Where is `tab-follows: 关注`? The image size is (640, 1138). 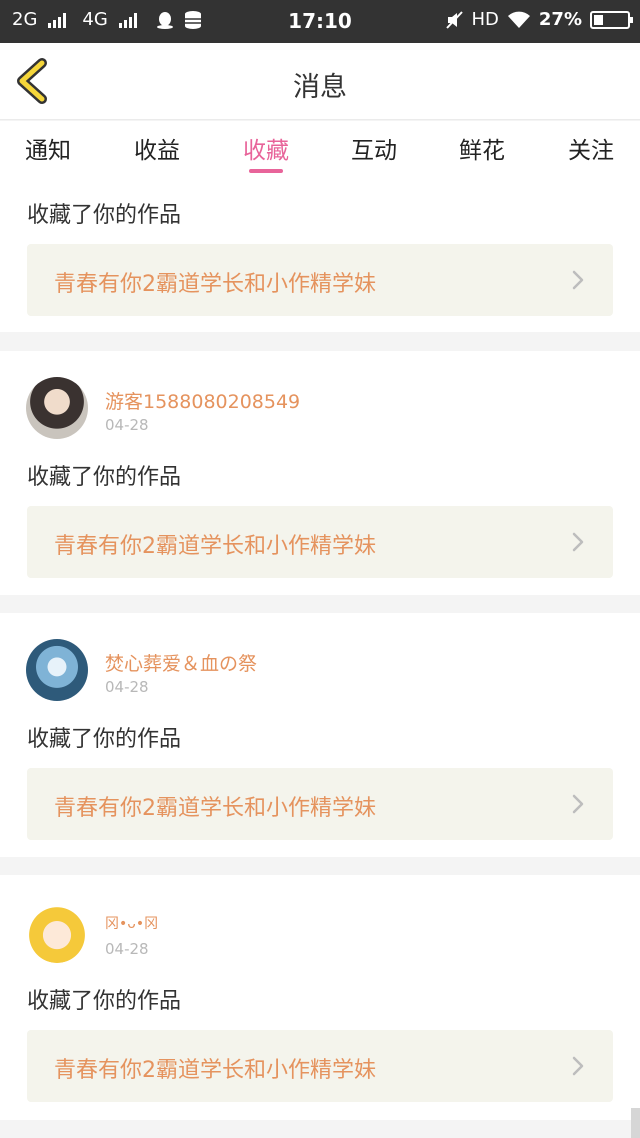 tab-follows: 关注 is located at coordinates (590, 148).